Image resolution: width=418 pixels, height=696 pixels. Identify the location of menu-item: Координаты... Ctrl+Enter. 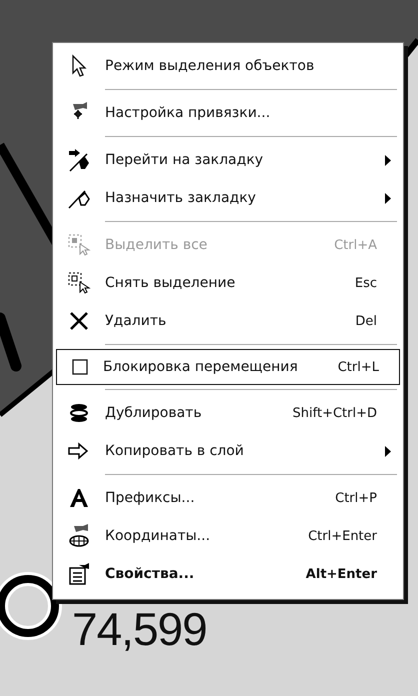
(228, 536).